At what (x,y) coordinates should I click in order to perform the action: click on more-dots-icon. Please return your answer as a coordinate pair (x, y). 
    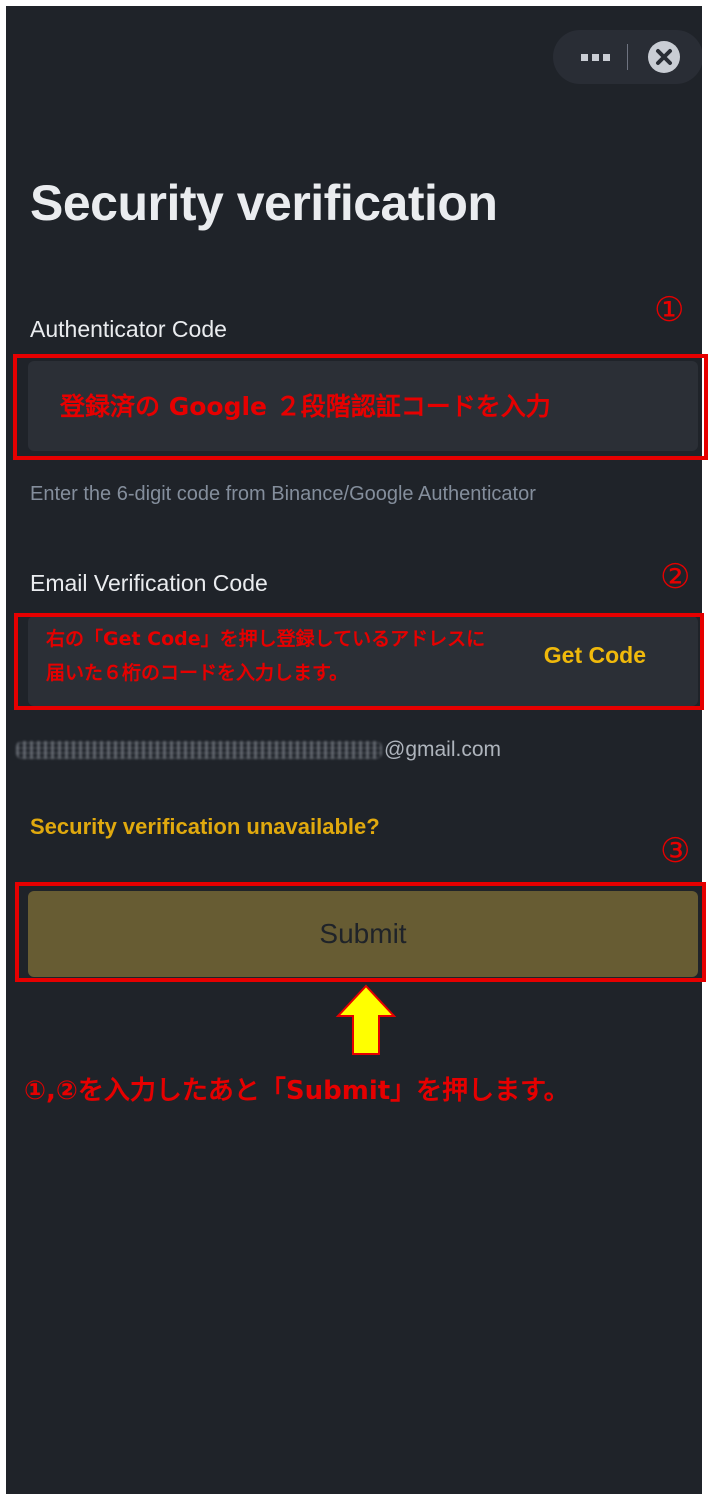
    Looking at the image, I should click on (595, 57).